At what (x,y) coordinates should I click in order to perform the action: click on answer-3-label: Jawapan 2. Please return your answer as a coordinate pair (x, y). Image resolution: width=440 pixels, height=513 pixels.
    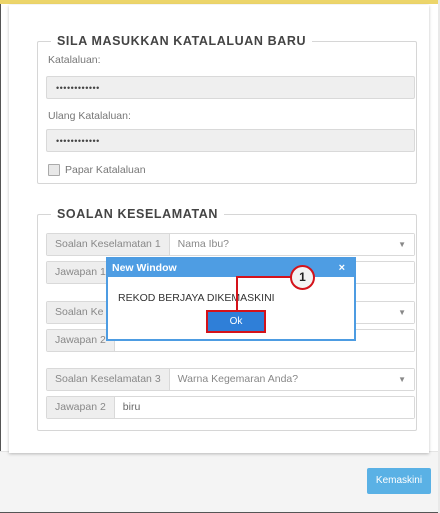
    Looking at the image, I should click on (81, 407).